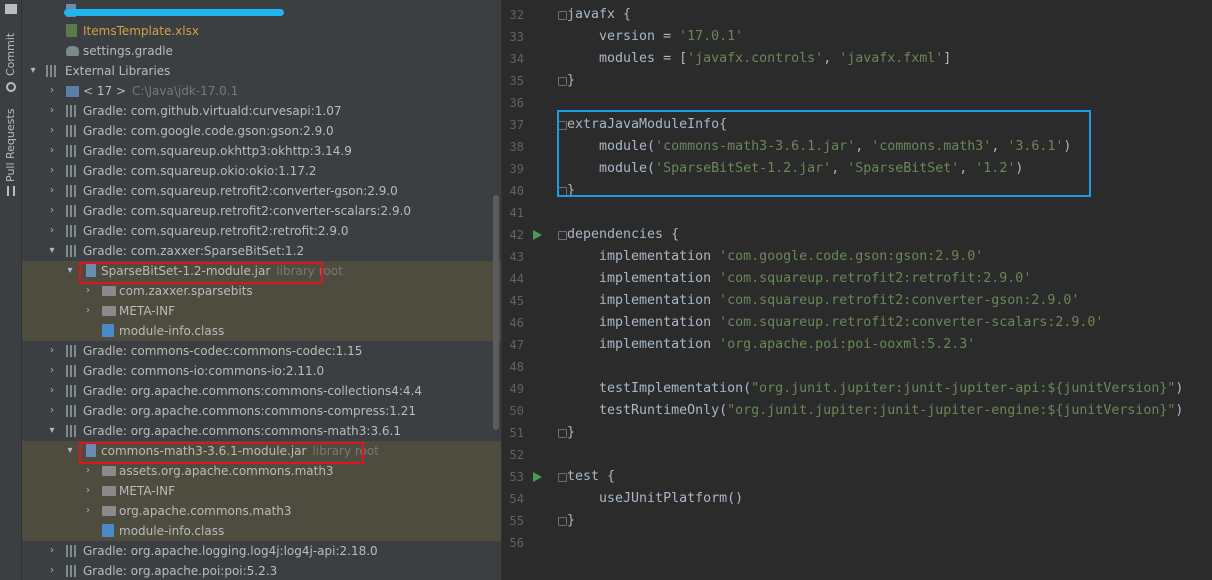  I want to click on tree-item-external-libraries: ▾ External Libraries, so click(261, 71).